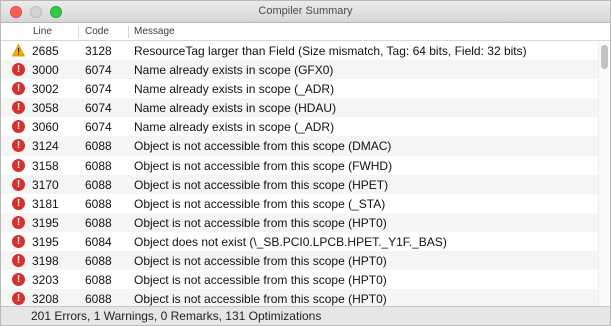  I want to click on row-line-number: 3058, so click(45, 108).